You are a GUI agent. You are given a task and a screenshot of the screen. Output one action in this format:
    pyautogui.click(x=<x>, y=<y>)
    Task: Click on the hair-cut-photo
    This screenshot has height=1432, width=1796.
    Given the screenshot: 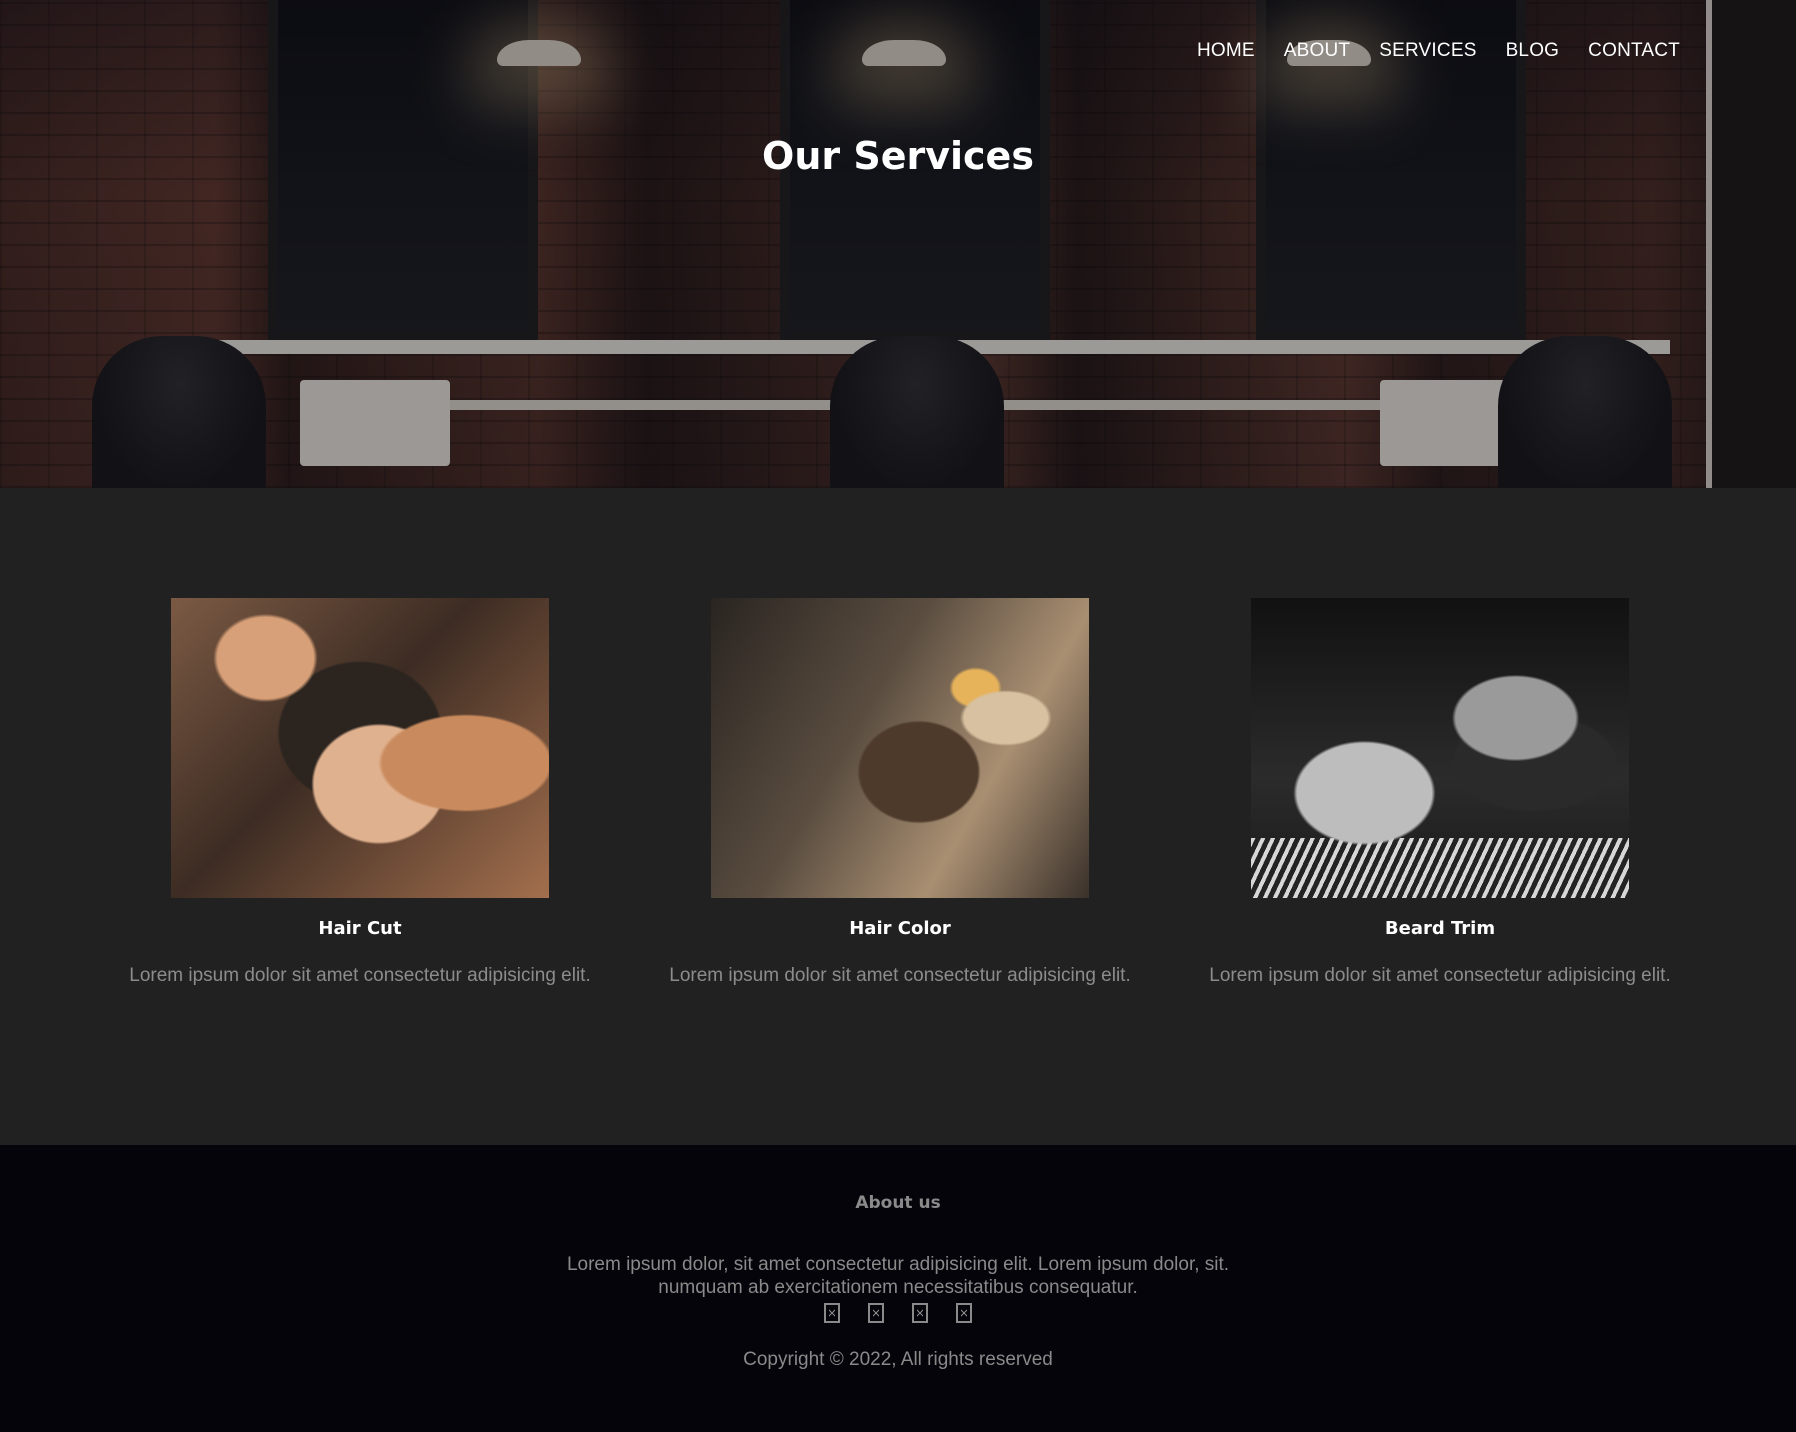 What is the action you would take?
    pyautogui.click(x=360, y=748)
    